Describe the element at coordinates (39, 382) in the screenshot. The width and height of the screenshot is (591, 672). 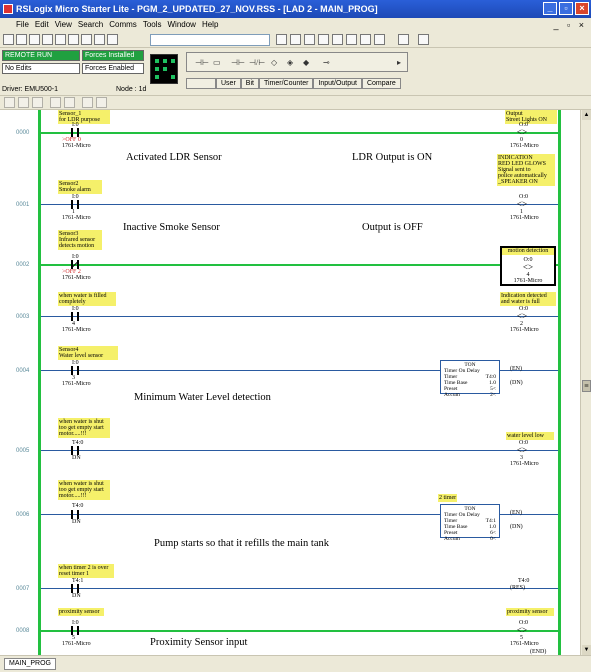
I see `left-power-rail` at that location.